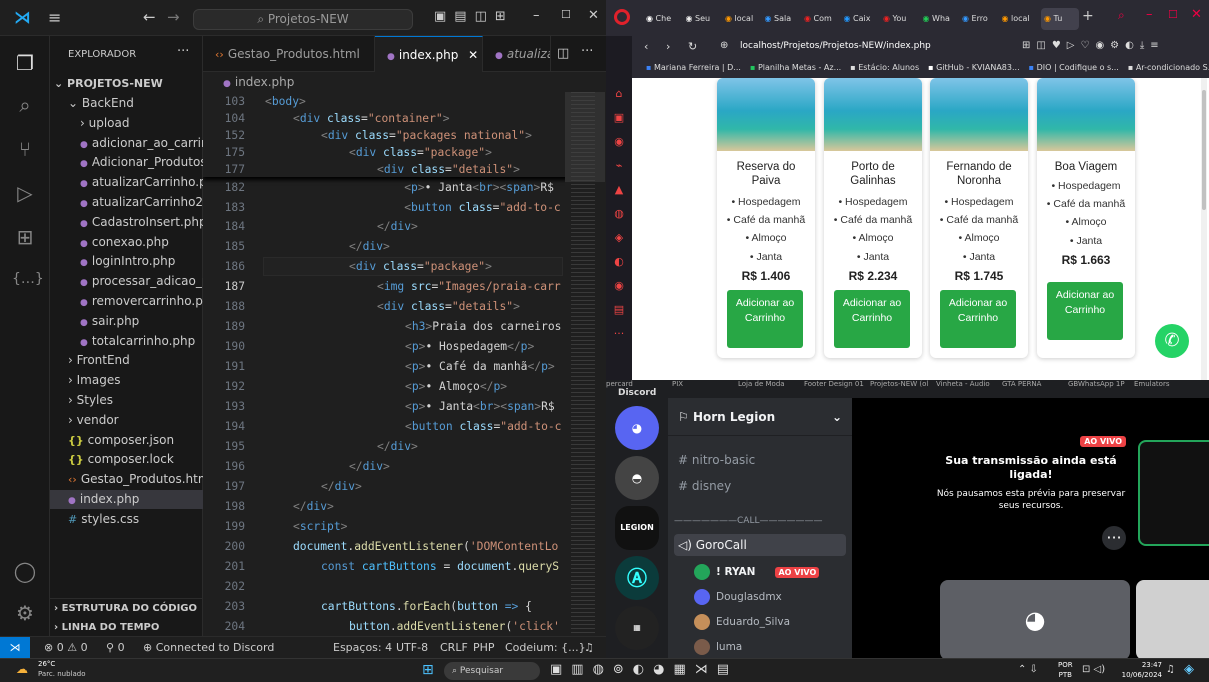  Describe the element at coordinates (25, 613) in the screenshot. I see `settings-gear-icon: ⚙` at that location.